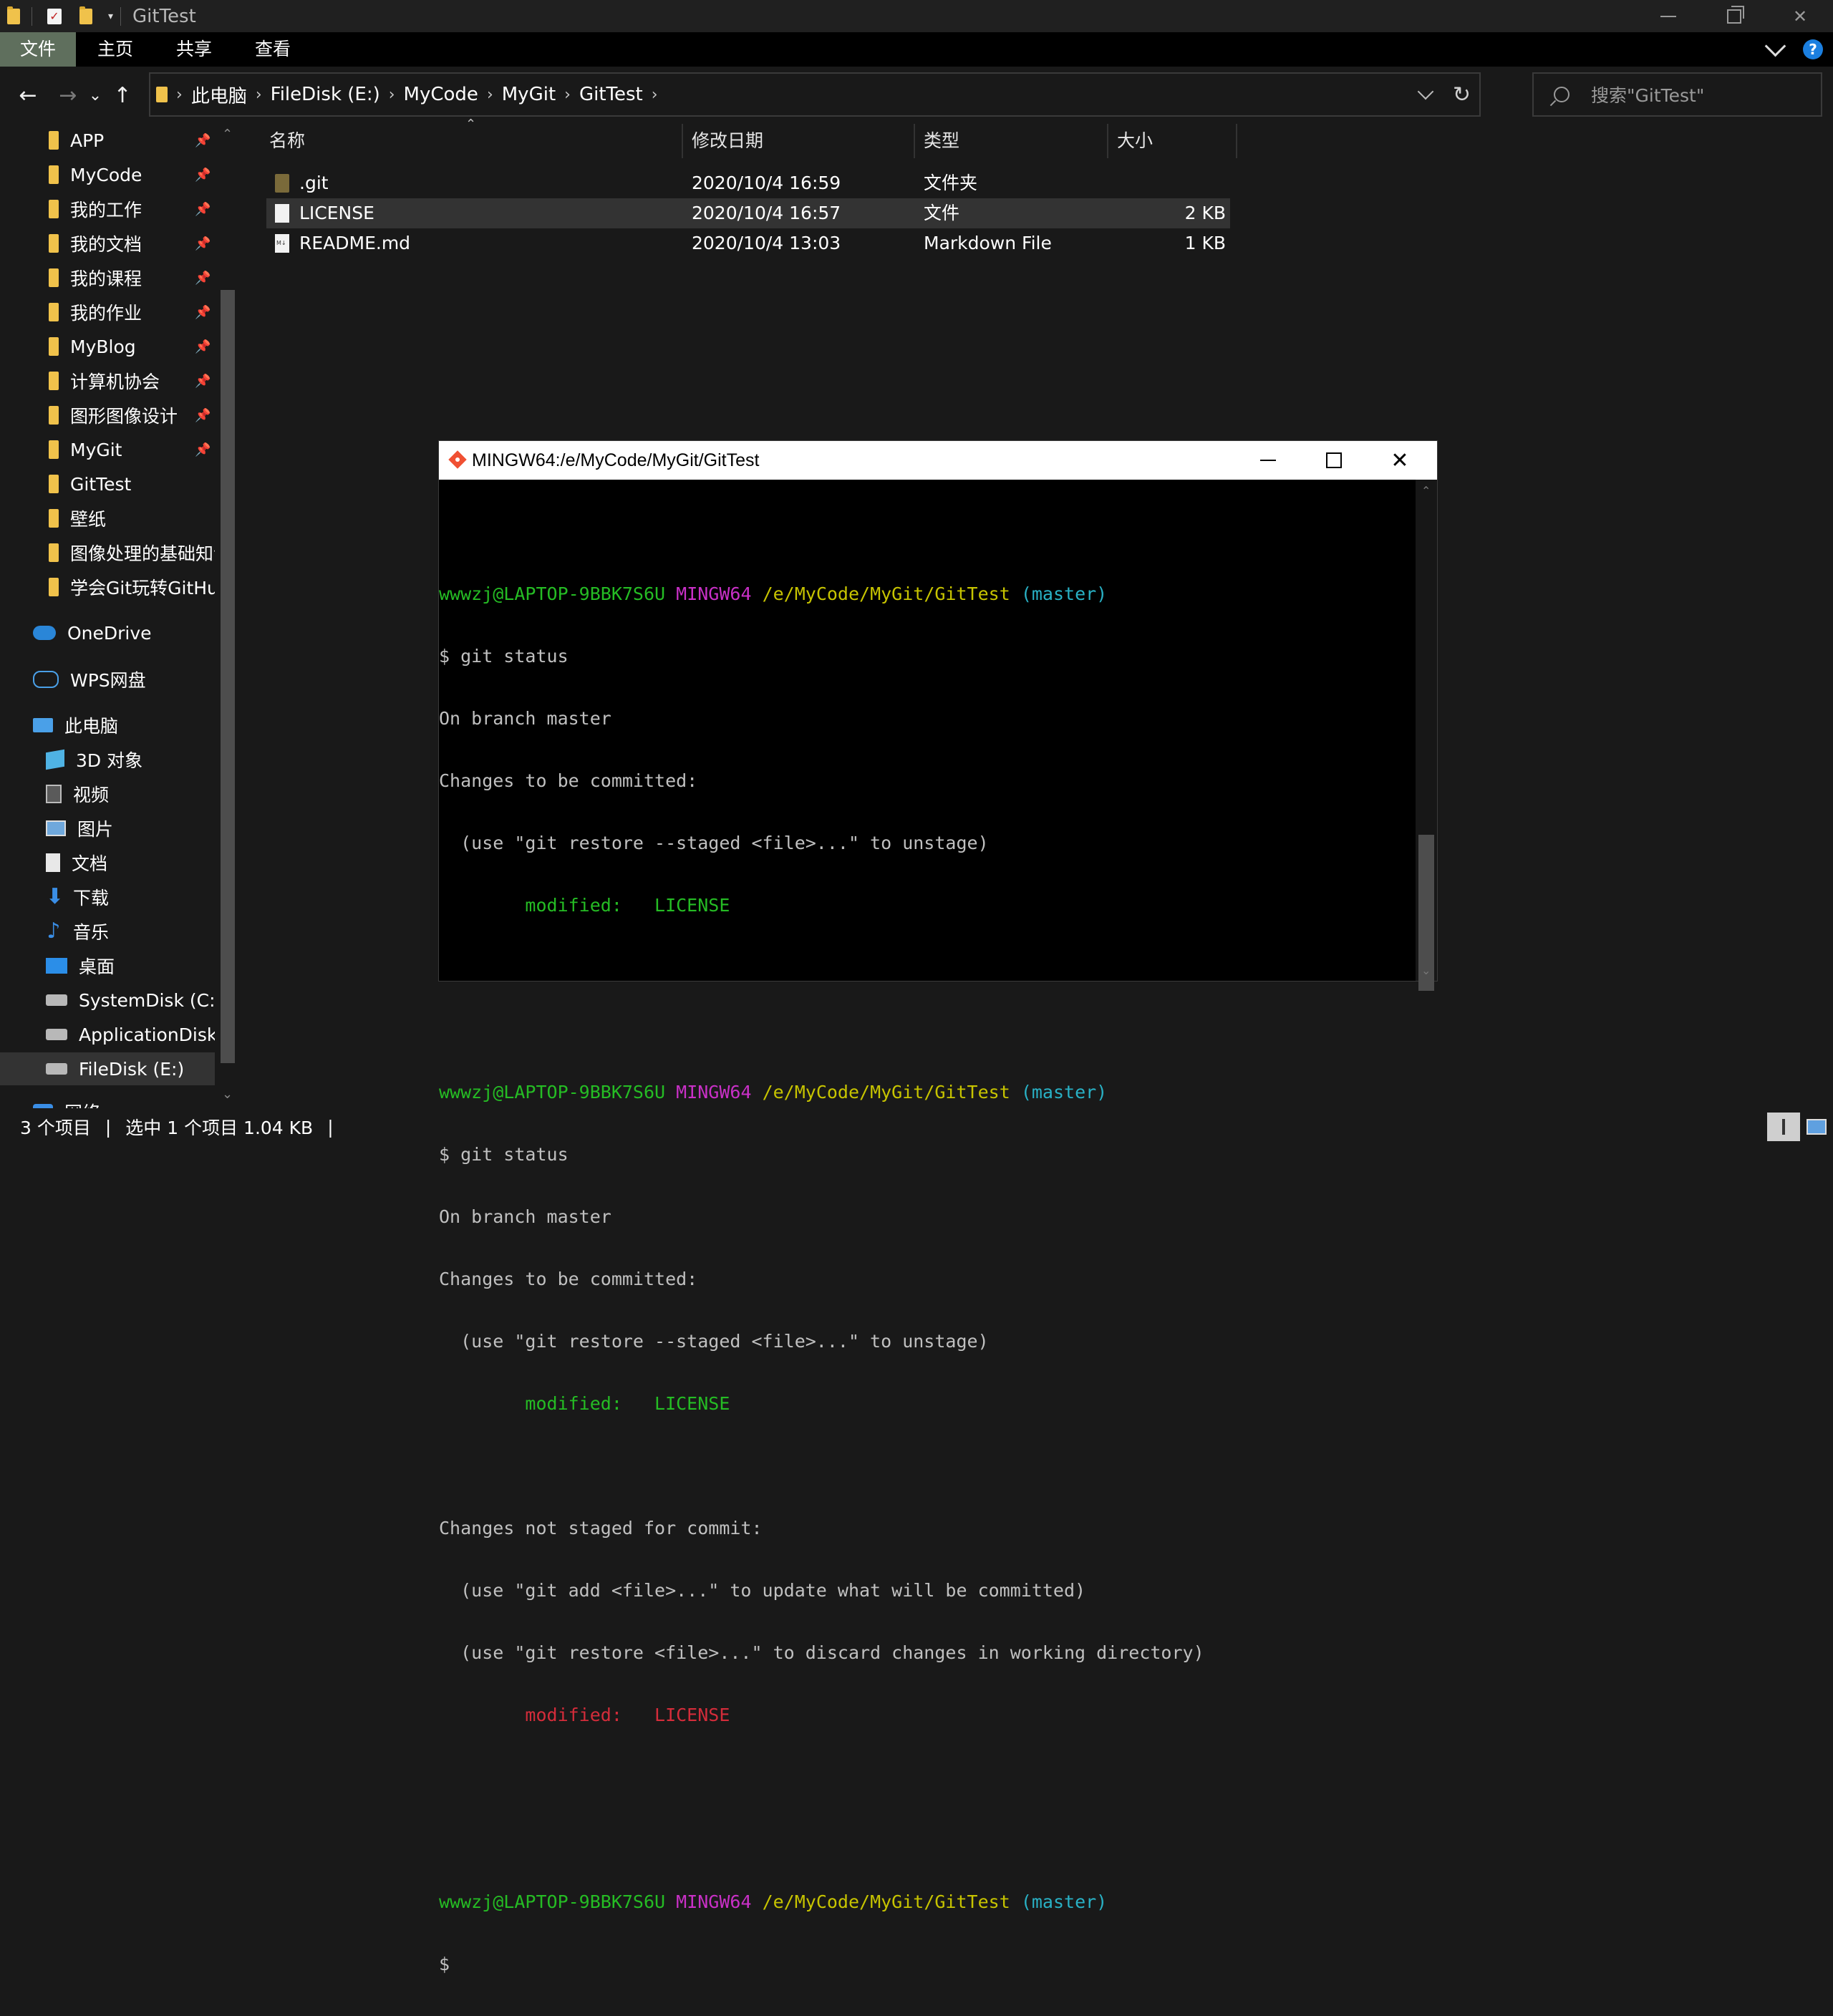 The height and width of the screenshot is (2016, 1833). What do you see at coordinates (194, 49) in the screenshot?
I see `tab-share: 共享` at bounding box center [194, 49].